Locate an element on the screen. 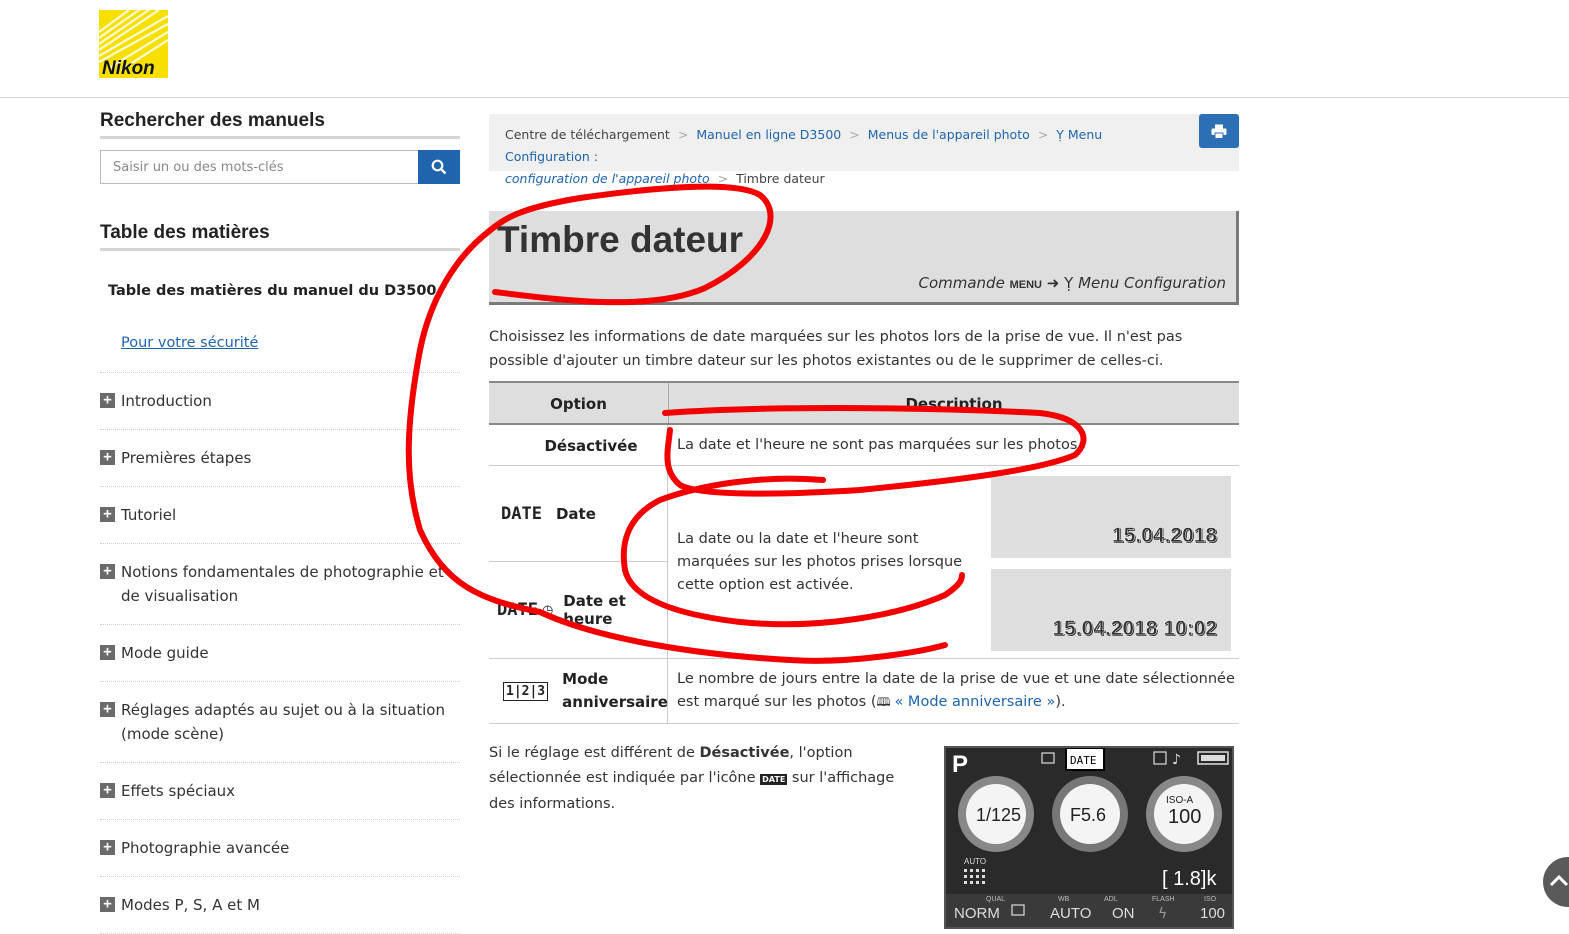  toc-title: Table des matières du manuel du D3500 is located at coordinates (280, 279).